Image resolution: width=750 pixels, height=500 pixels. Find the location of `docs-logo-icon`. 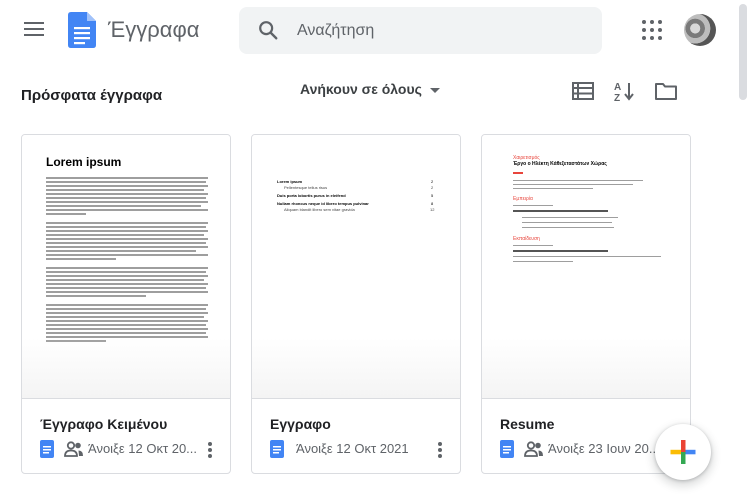

docs-logo-icon is located at coordinates (82, 30).